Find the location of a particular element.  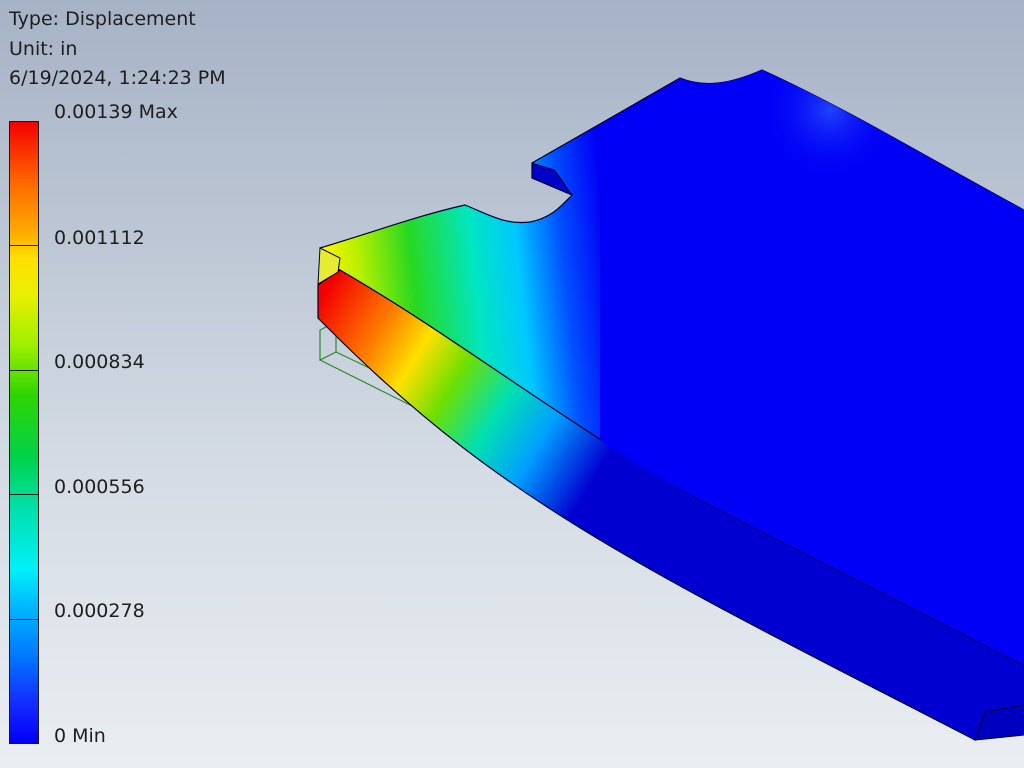

scale-label-min: 0 Min is located at coordinates (80, 736).